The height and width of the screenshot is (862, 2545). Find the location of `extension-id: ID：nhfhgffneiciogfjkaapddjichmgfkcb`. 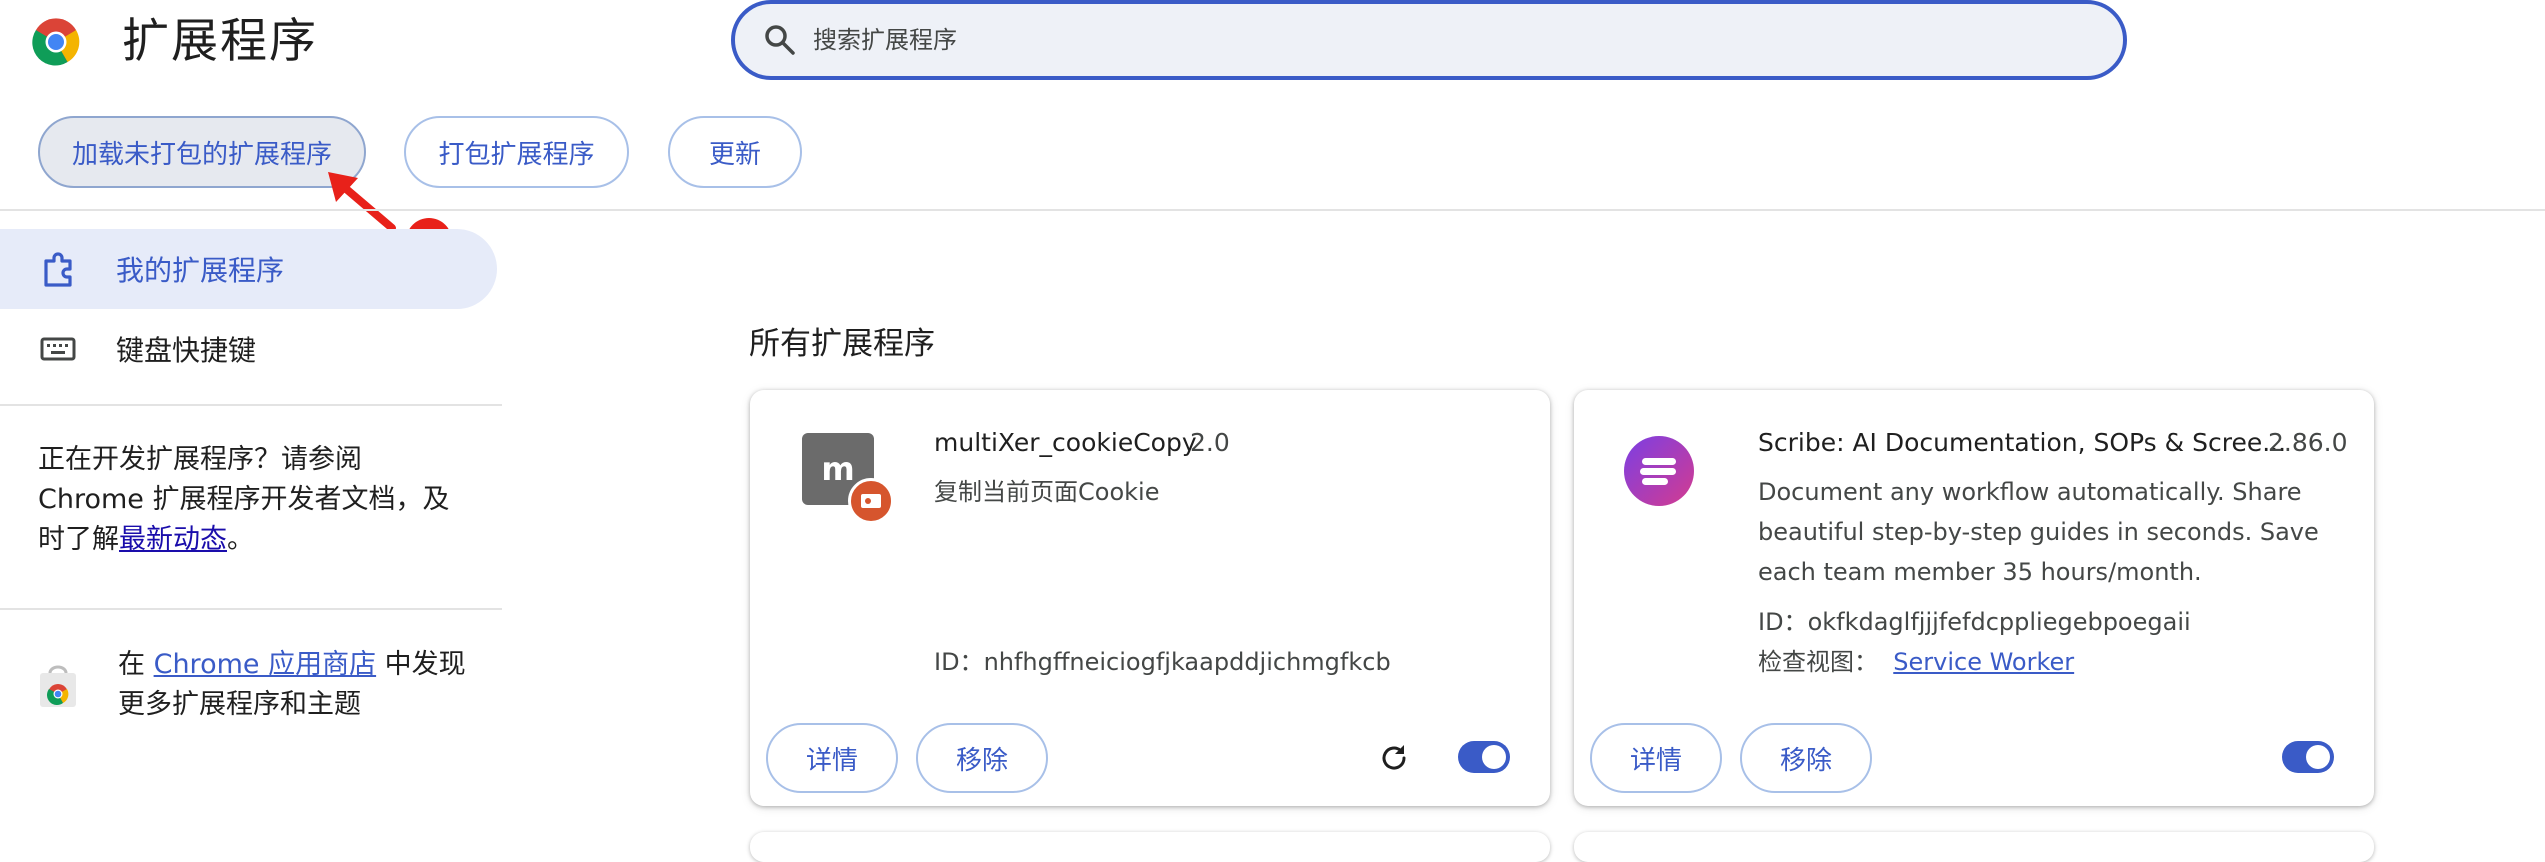

extension-id: ID：nhfhgffneiciogfjkaapddjichmgfkcb is located at coordinates (1162, 662).